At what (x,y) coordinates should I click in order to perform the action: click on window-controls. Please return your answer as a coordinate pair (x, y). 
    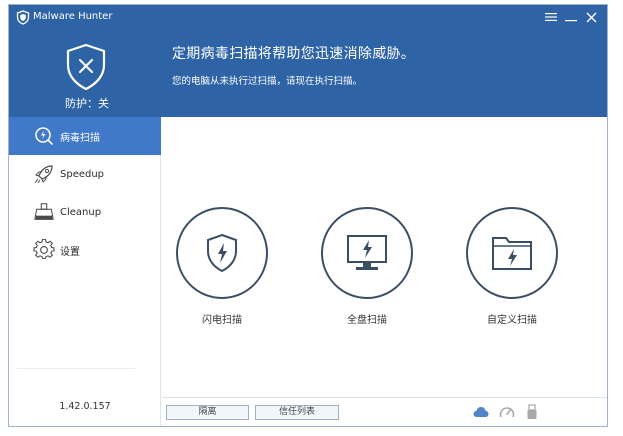
    Looking at the image, I should click on (571, 17).